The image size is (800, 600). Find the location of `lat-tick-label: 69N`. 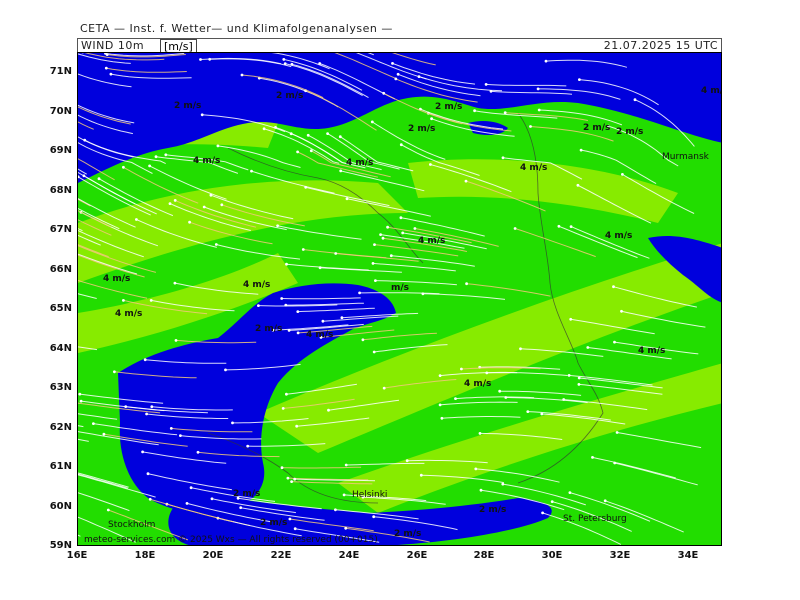

lat-tick-label: 69N is located at coordinates (60, 150).